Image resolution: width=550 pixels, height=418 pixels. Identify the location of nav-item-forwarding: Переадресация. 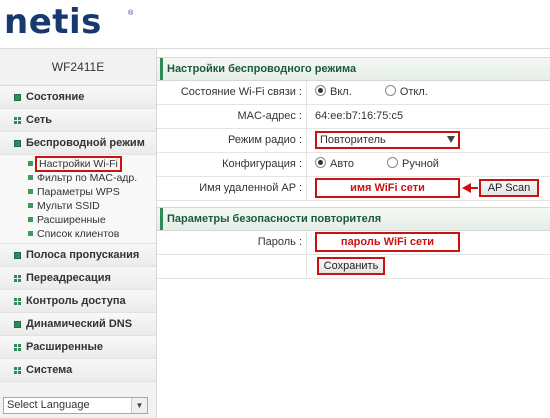
(78, 278).